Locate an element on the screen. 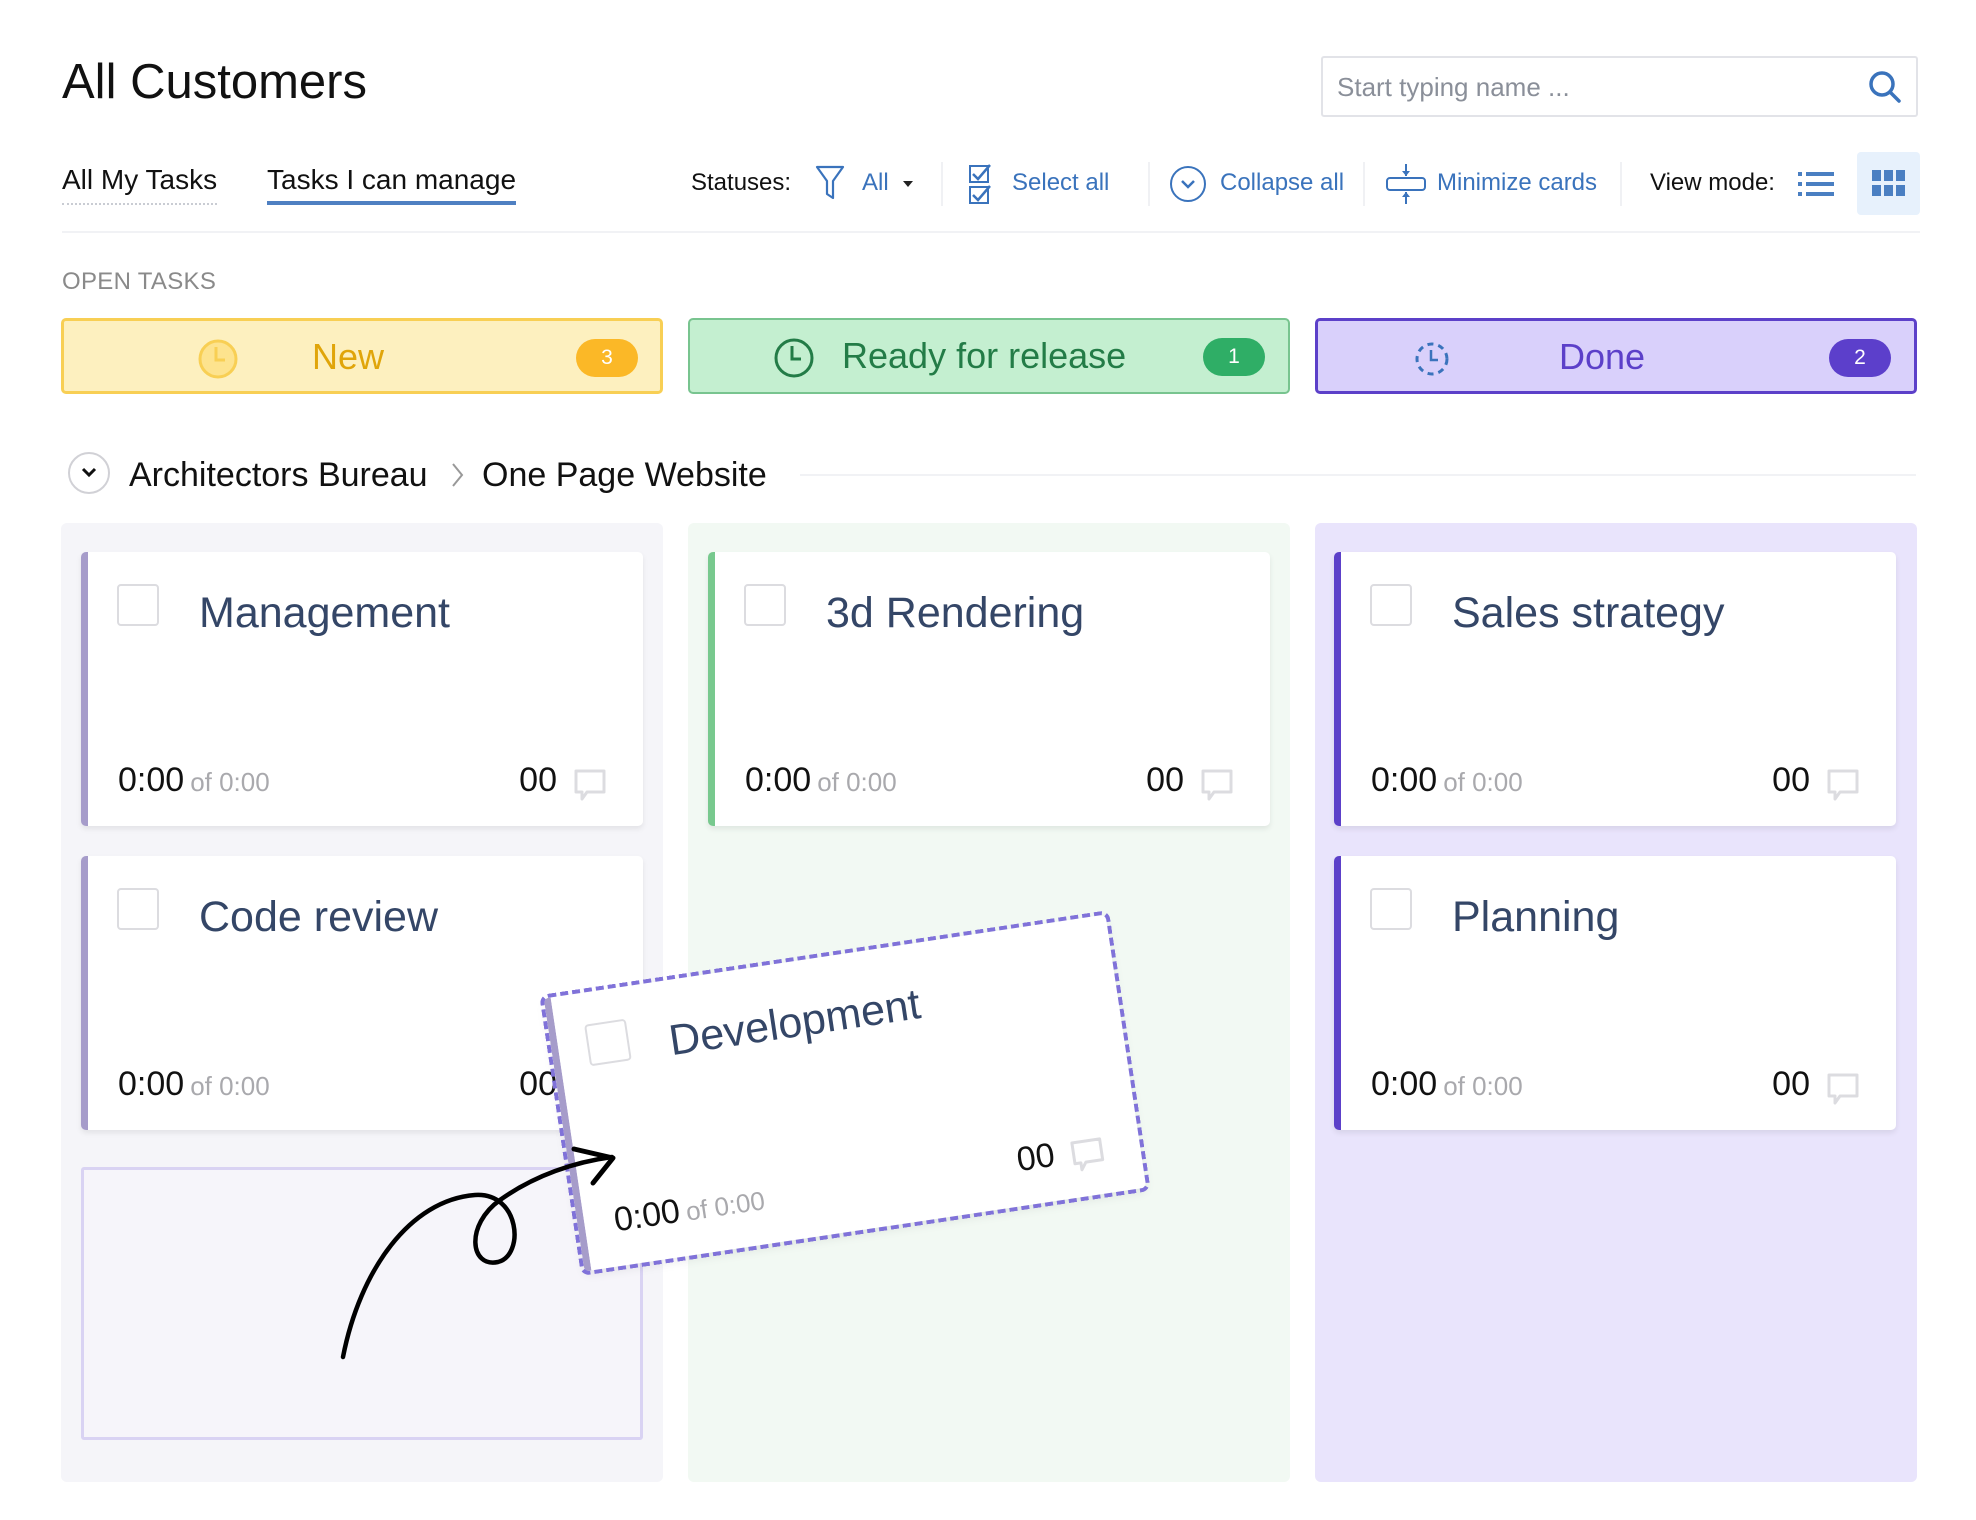 The width and height of the screenshot is (1976, 1520). task-title: Management is located at coordinates (324, 613).